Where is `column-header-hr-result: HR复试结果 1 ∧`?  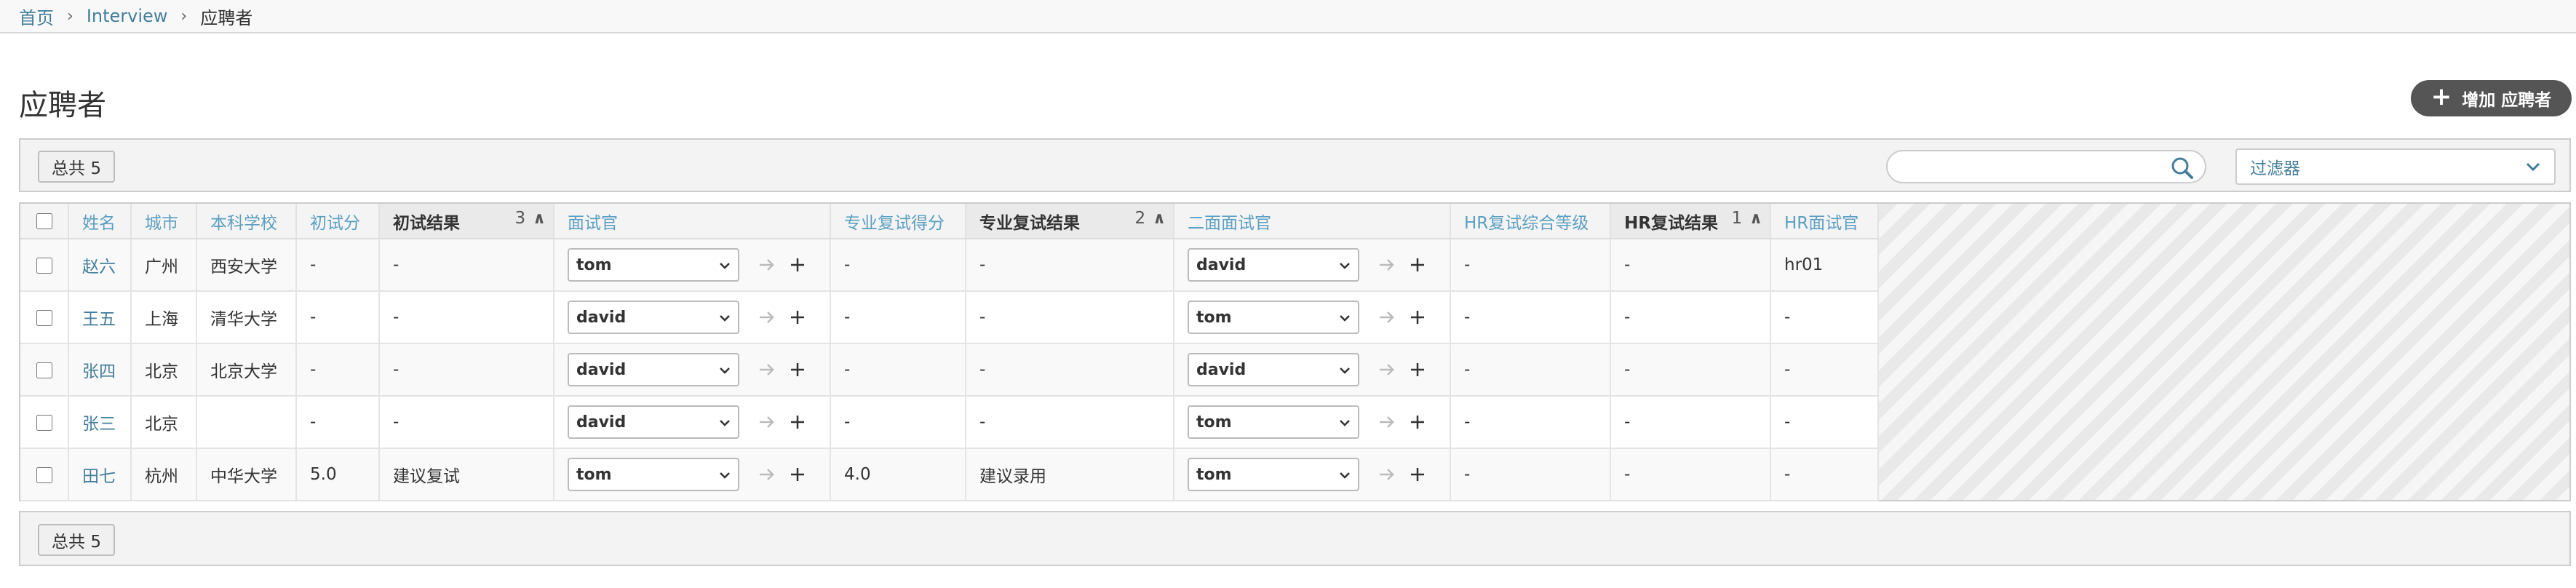
column-header-hr-result: HR复试结果 1 ∧ is located at coordinates (1690, 221).